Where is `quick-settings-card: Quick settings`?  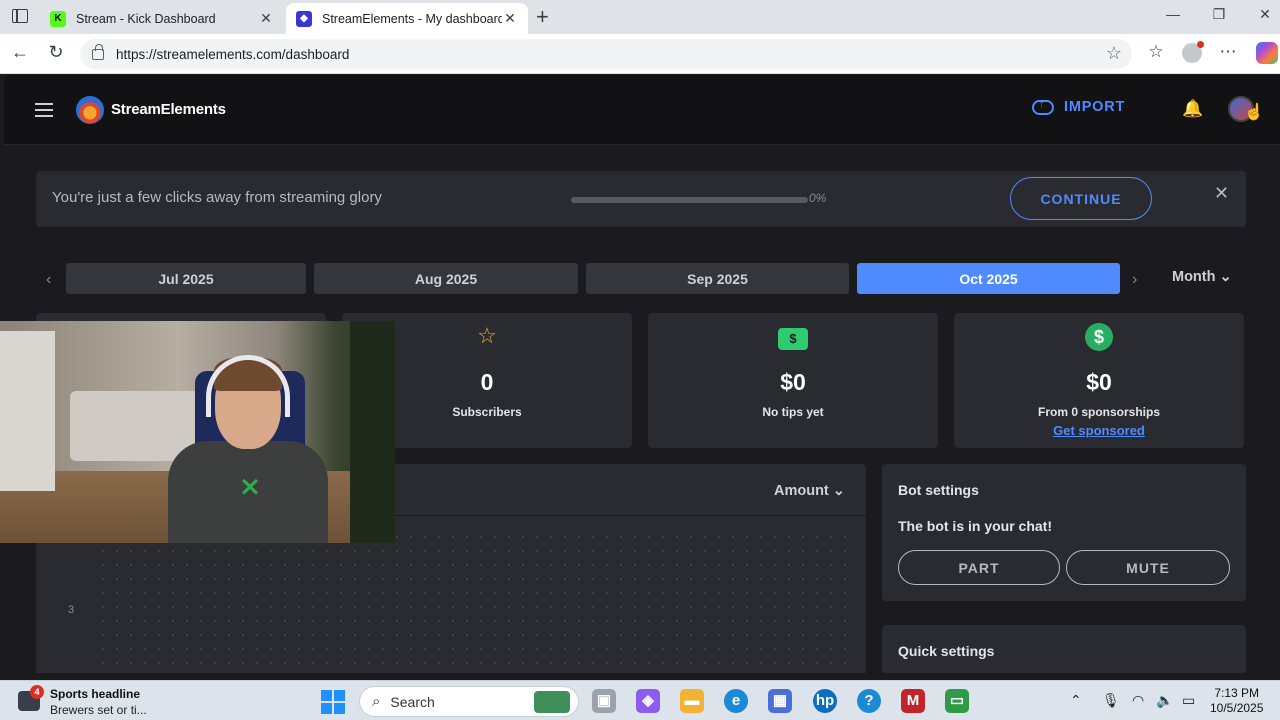 quick-settings-card: Quick settings is located at coordinates (1064, 649).